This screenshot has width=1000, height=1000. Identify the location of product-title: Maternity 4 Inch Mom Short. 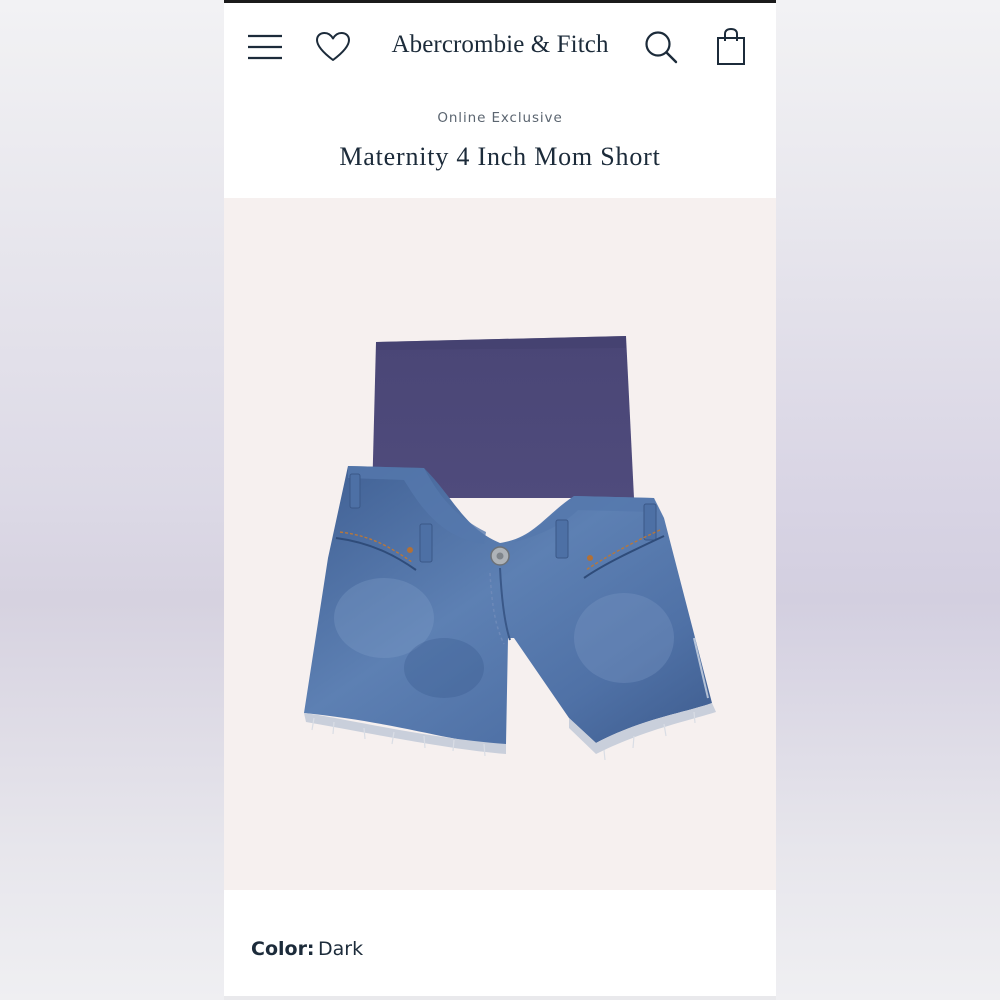
(500, 156).